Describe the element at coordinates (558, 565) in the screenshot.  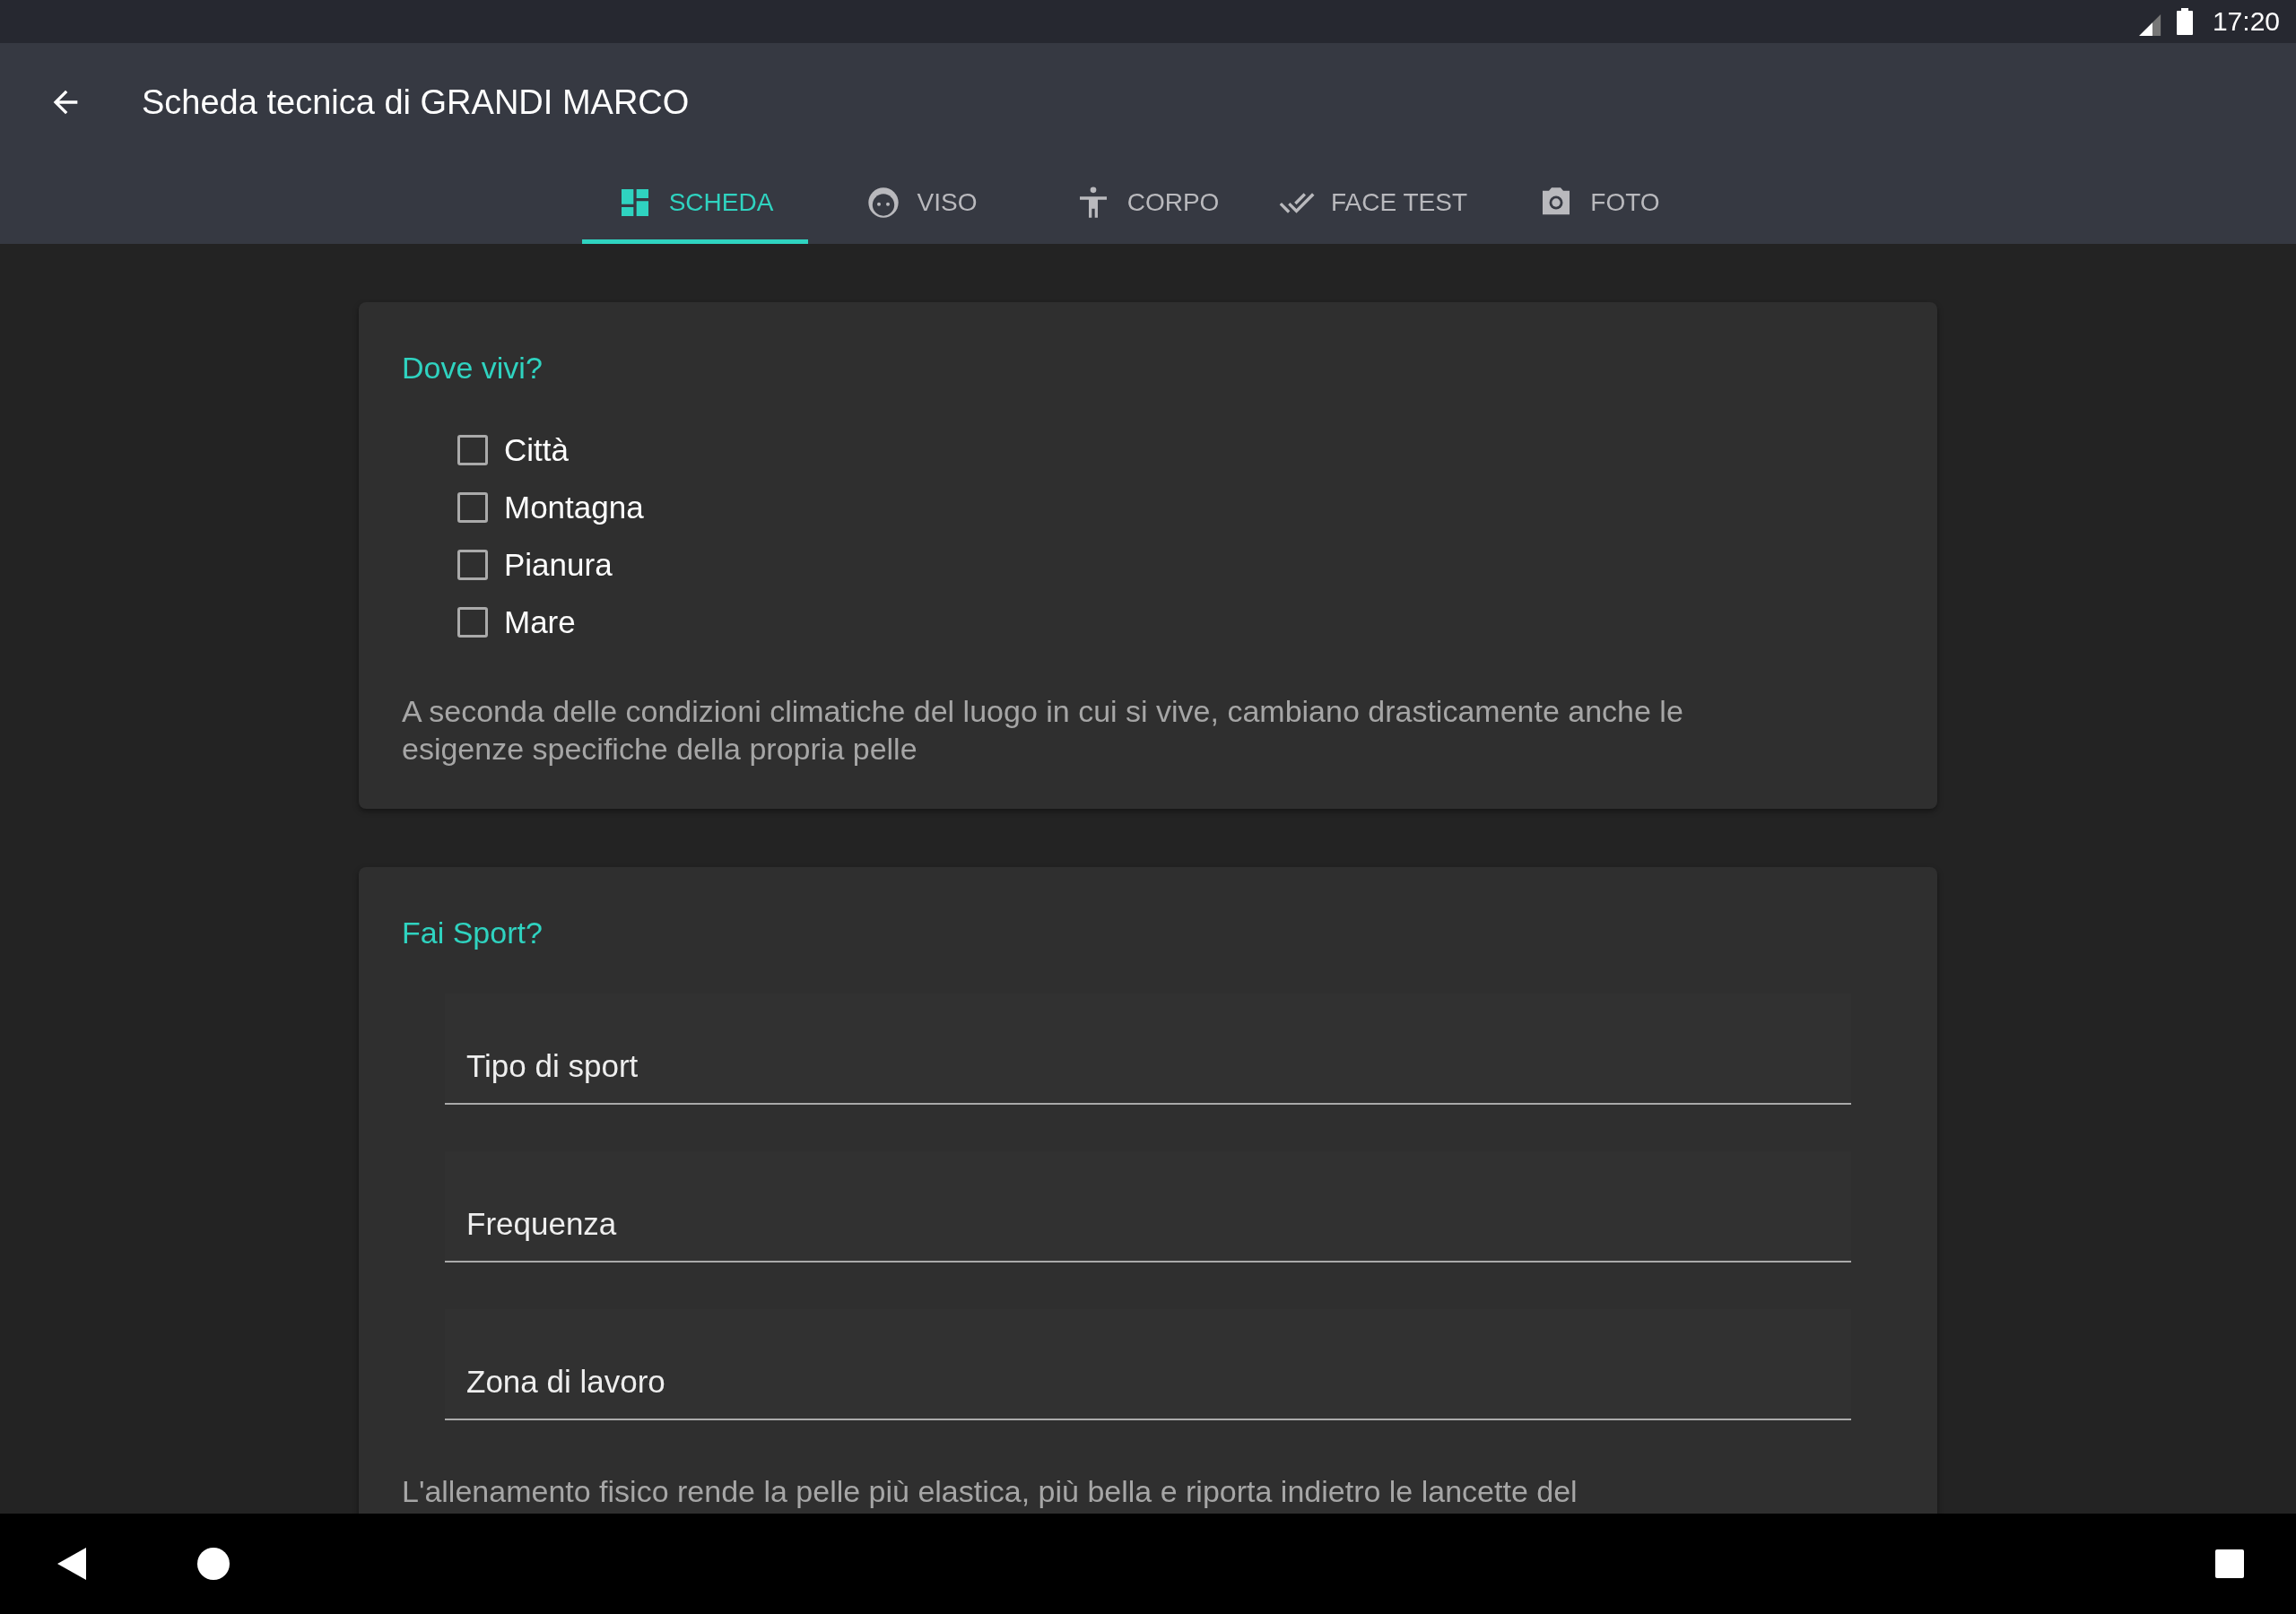
I see `option-label: Pianura` at that location.